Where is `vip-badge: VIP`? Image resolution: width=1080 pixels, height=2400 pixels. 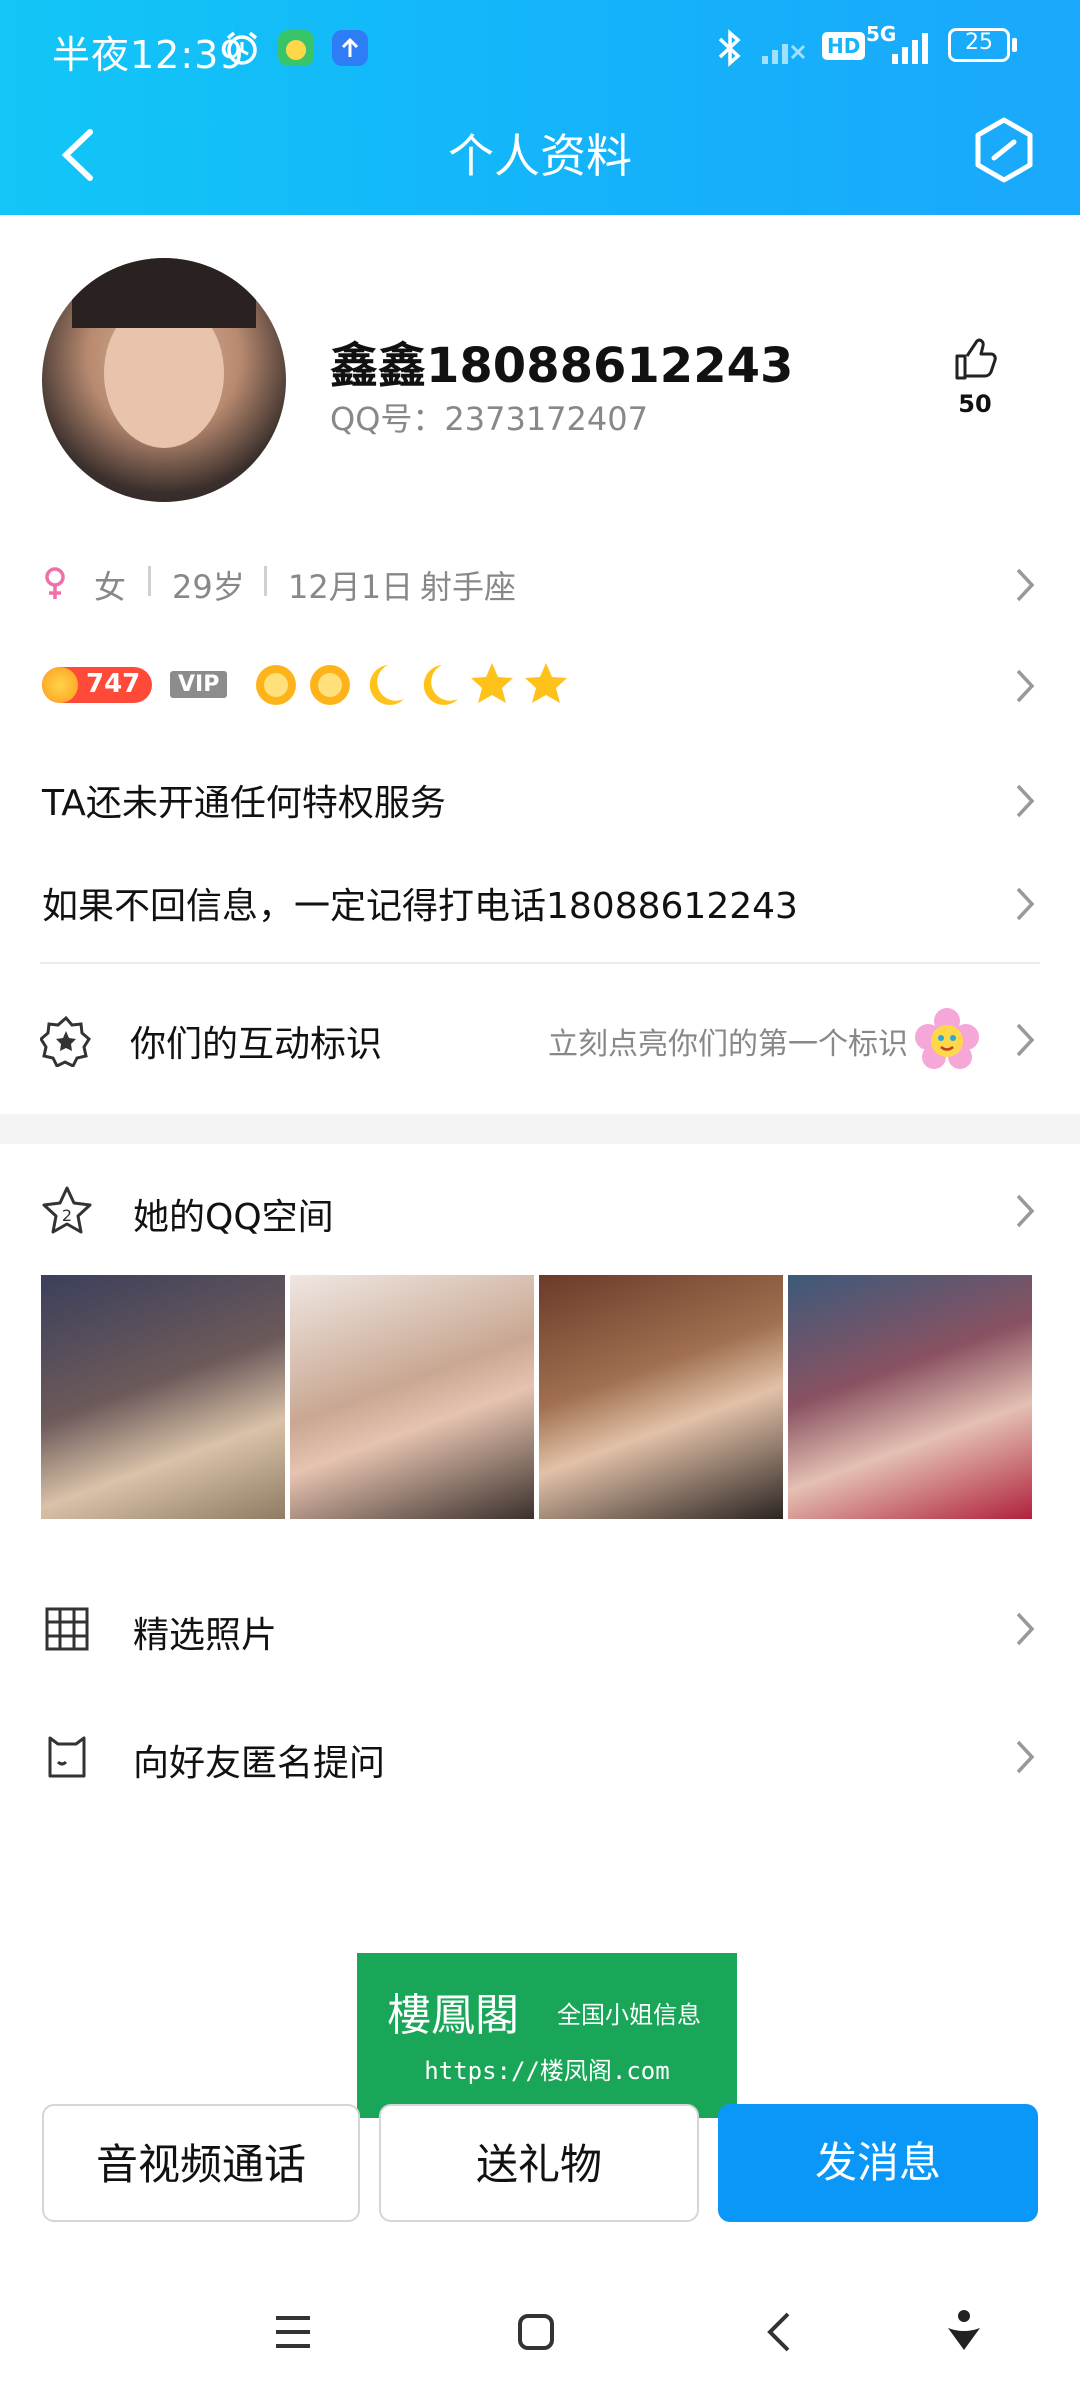
vip-badge: VIP is located at coordinates (199, 684).